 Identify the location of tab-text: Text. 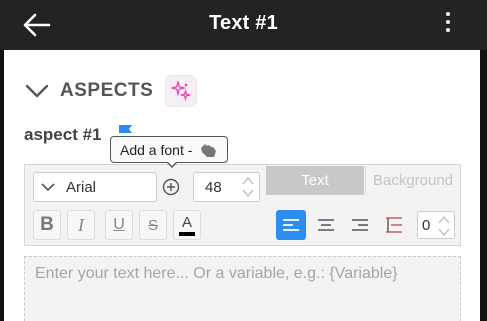
(315, 180).